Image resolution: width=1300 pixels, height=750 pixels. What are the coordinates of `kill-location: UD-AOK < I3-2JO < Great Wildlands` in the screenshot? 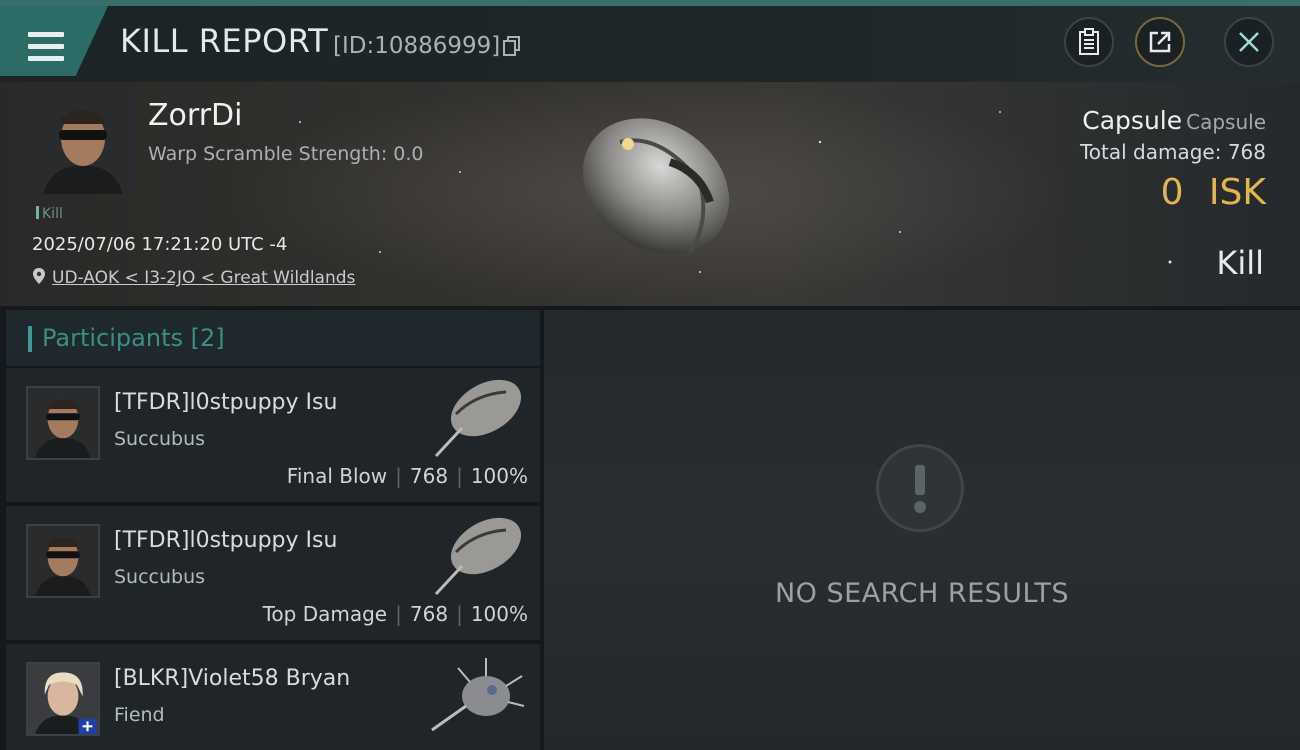 It's located at (193, 277).